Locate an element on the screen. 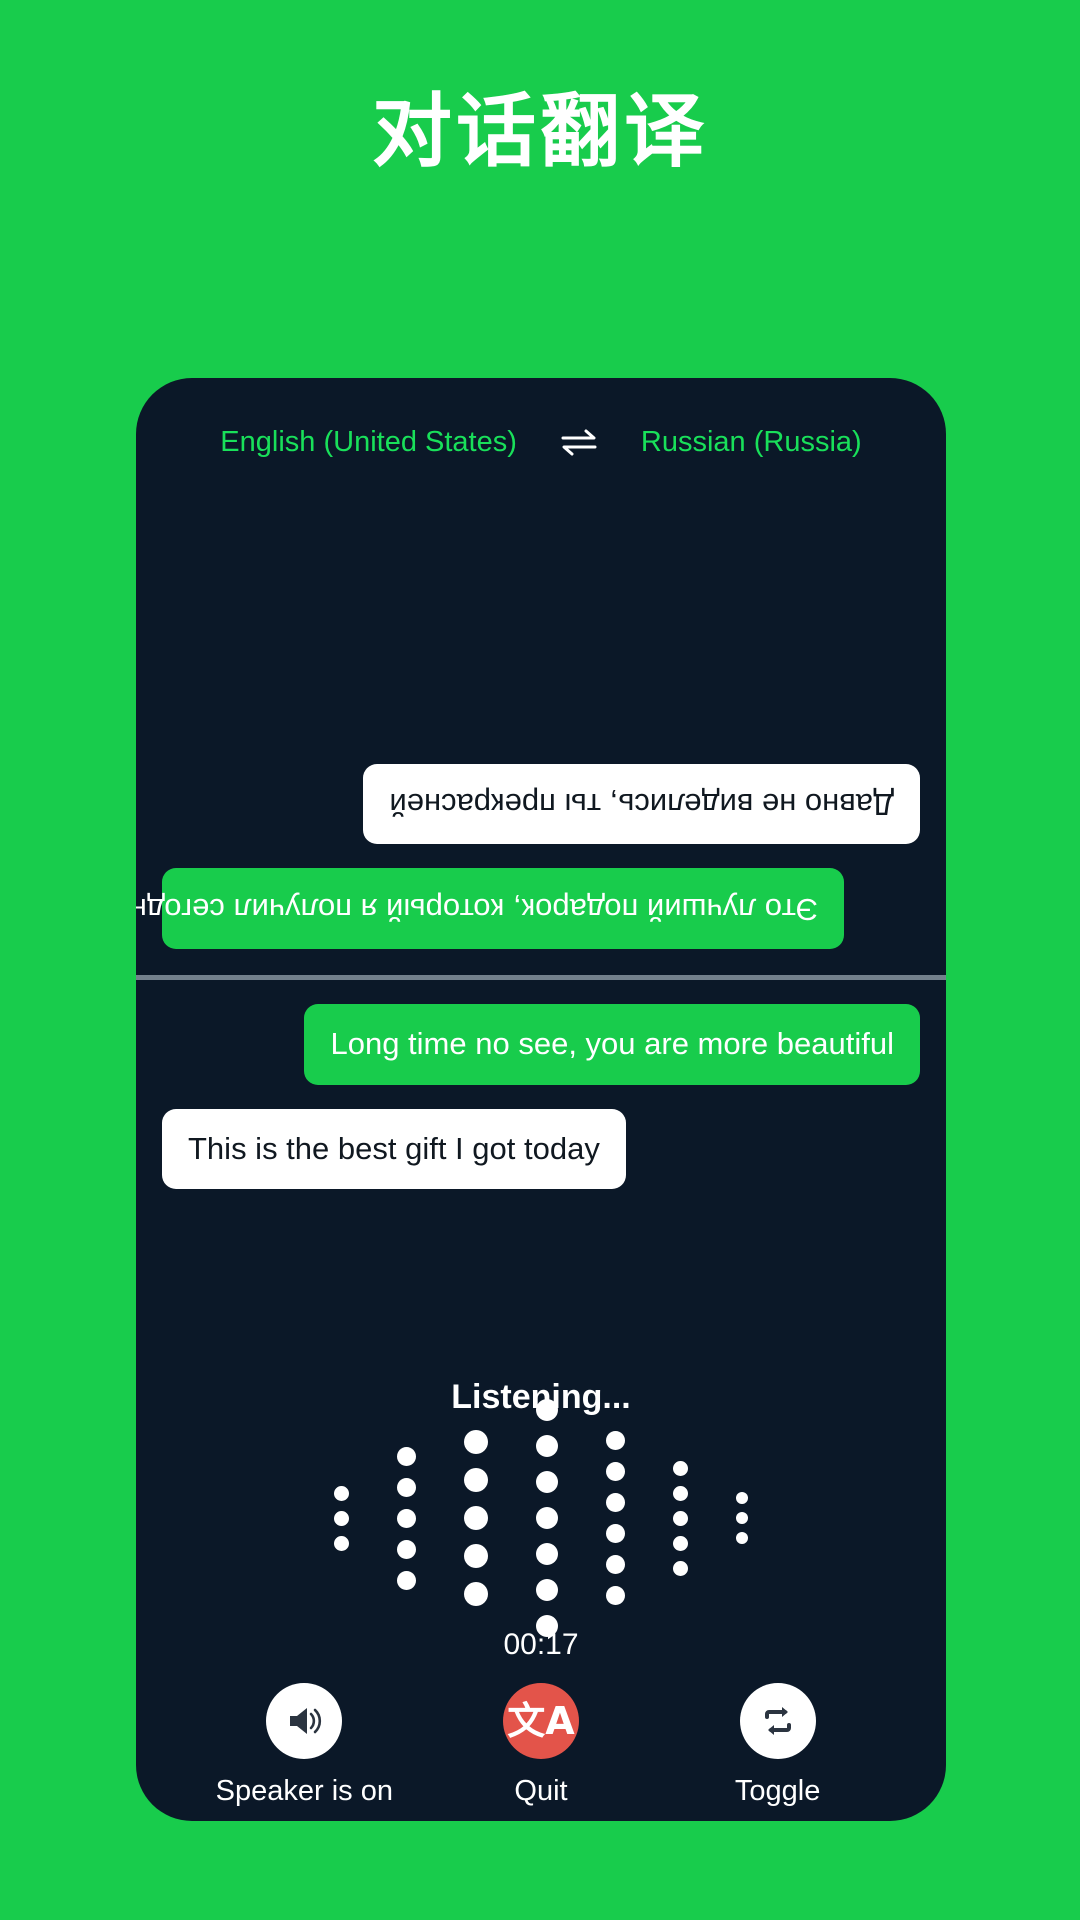 The height and width of the screenshot is (1920, 1080). translate-icon: 文A is located at coordinates (540, 1721).